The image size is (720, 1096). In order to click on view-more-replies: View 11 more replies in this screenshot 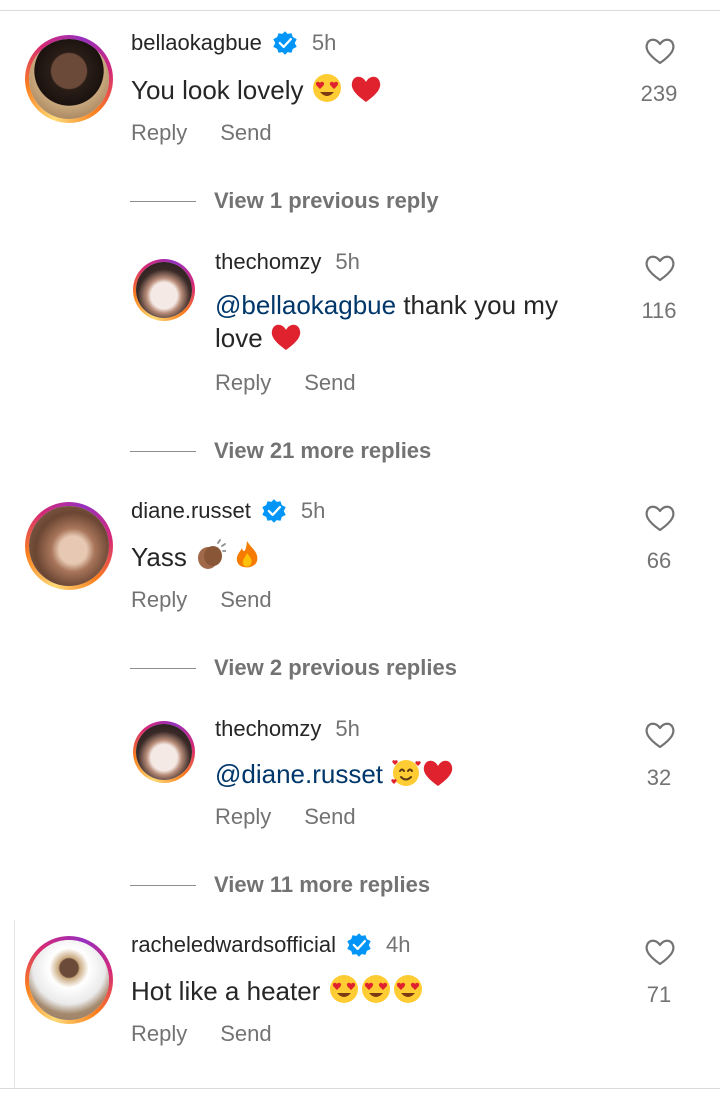, I will do `click(280, 885)`.